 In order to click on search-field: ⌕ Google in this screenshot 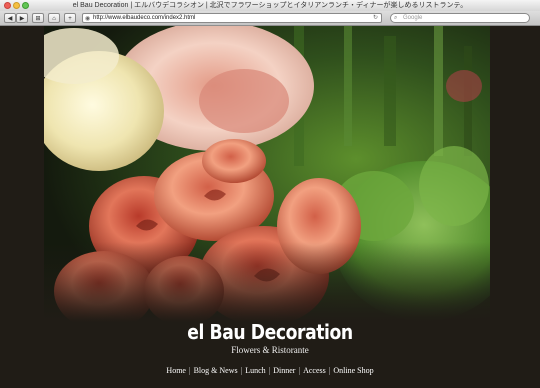, I will do `click(460, 18)`.